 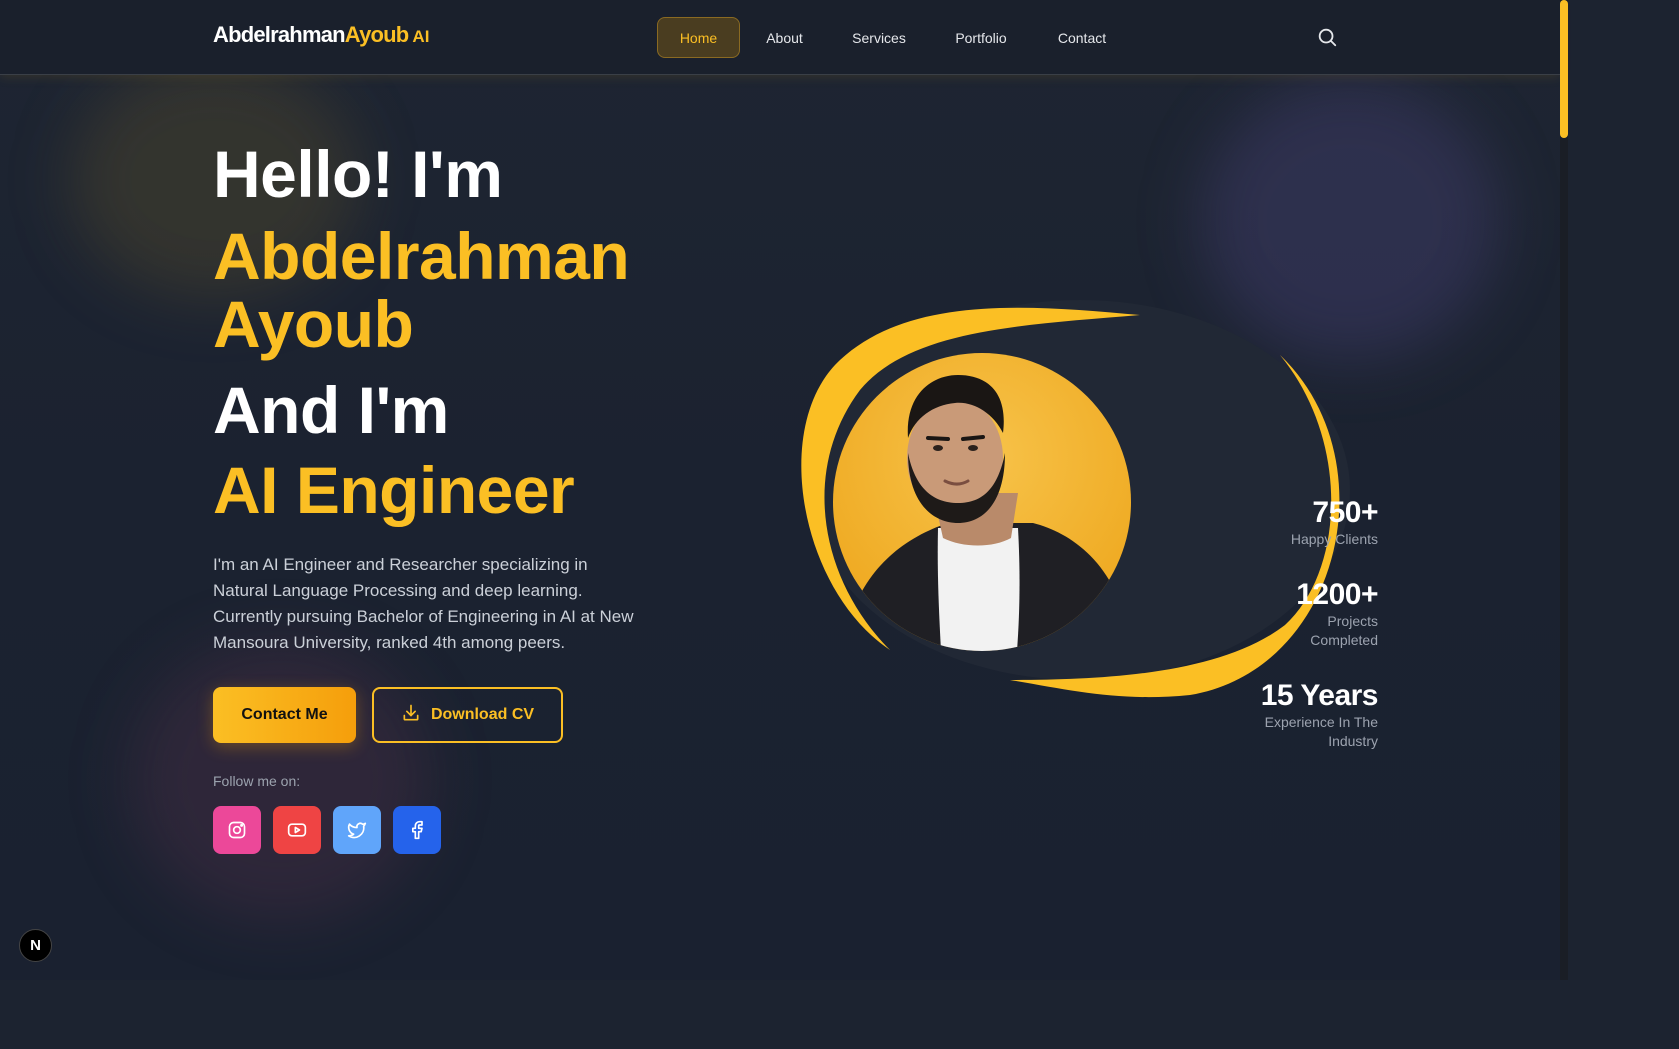 I want to click on nav-contact: Contact, so click(x=1082, y=37).